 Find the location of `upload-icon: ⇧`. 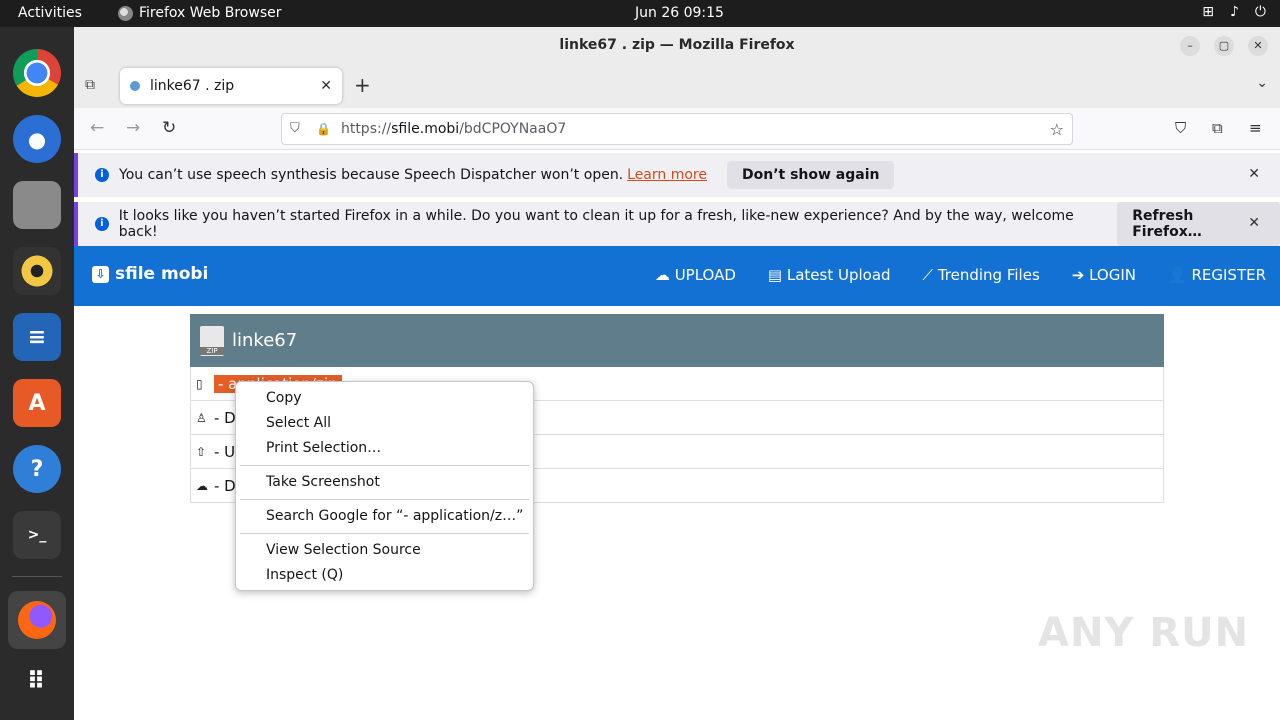

upload-icon: ⇧ is located at coordinates (201, 451).